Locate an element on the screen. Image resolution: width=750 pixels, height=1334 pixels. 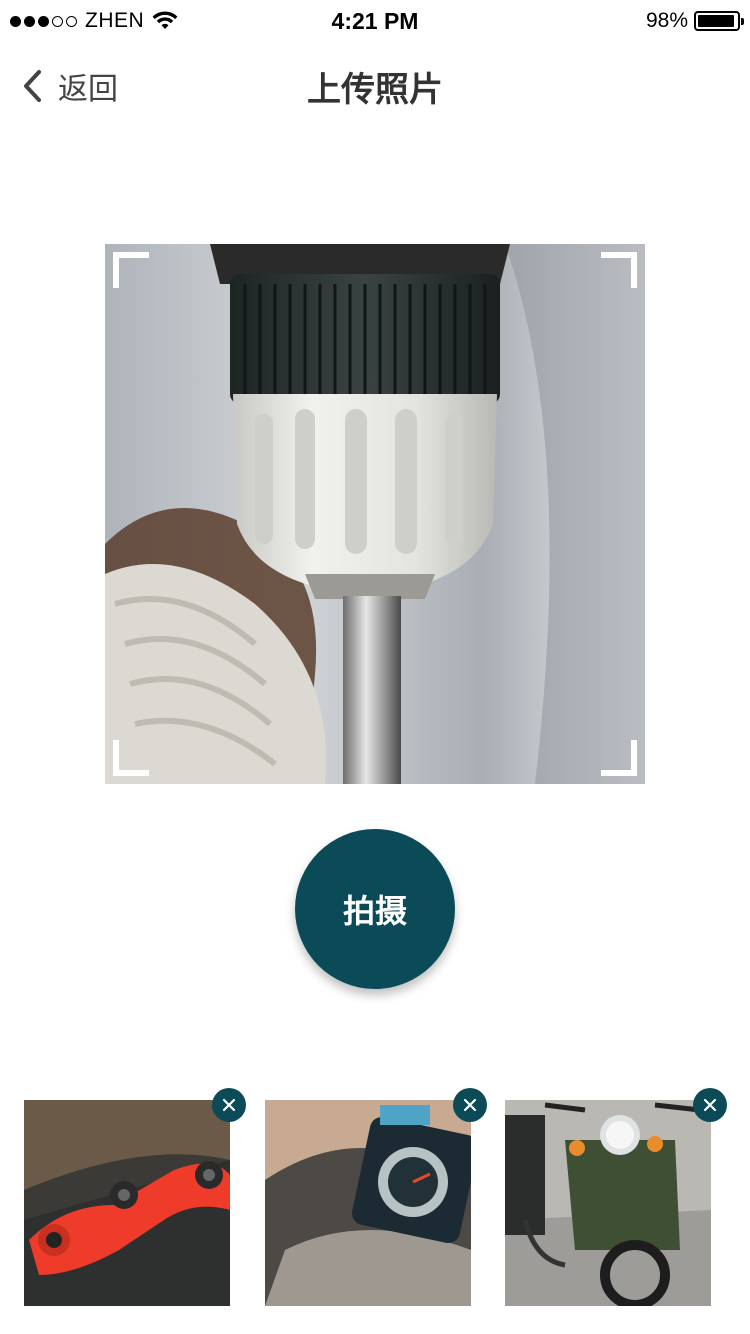
crop-corner-top-left is located at coordinates (131, 270).